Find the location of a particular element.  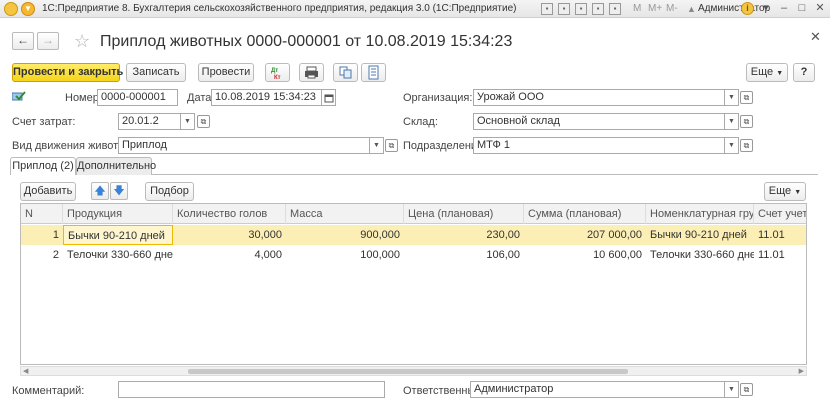

forward-button: → is located at coordinates (48, 41).